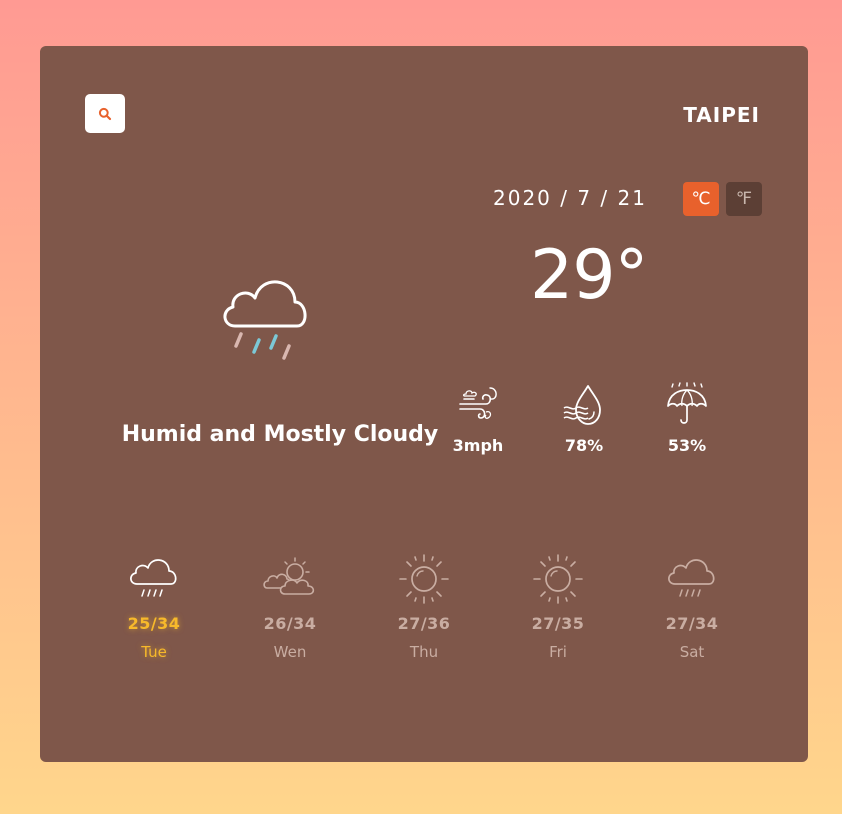 This screenshot has height=814, width=842. I want to click on forecast-day-label: Wen, so click(290, 652).